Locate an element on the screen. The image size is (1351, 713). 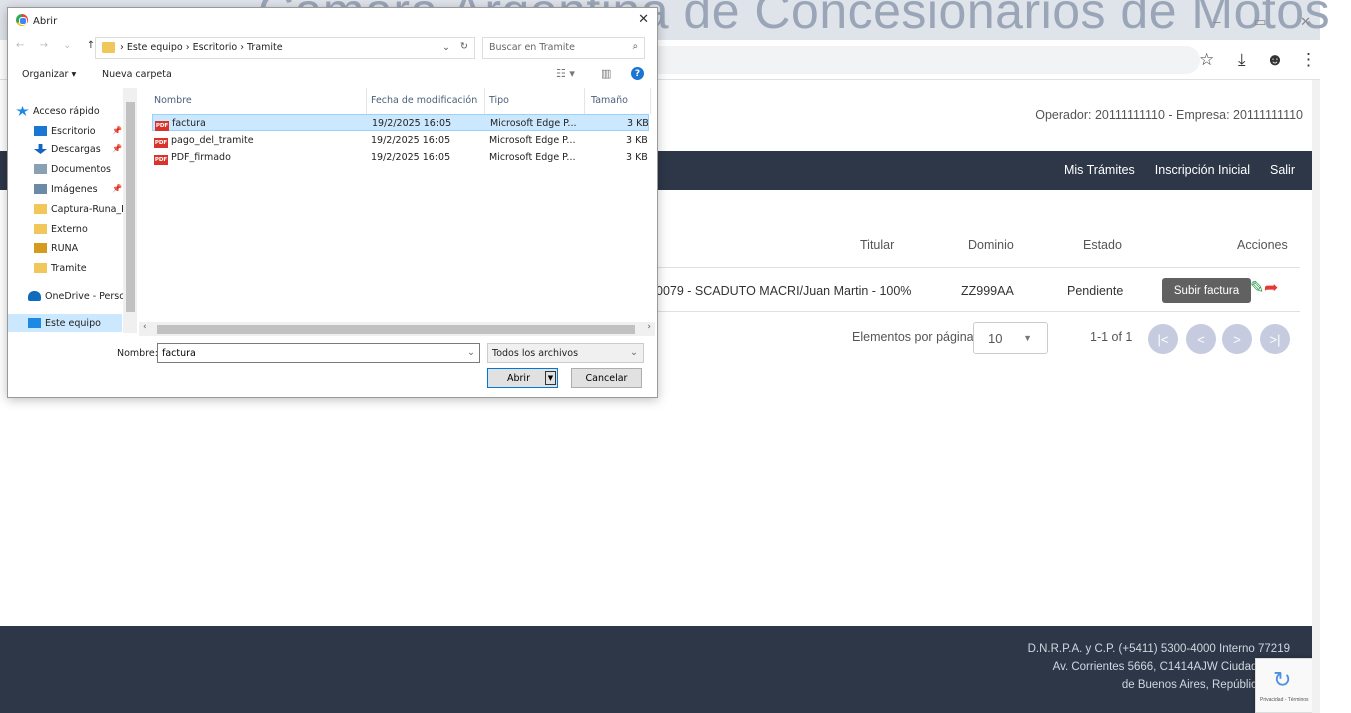
upload-invoice-icon: ✎ is located at coordinates (1257, 288).